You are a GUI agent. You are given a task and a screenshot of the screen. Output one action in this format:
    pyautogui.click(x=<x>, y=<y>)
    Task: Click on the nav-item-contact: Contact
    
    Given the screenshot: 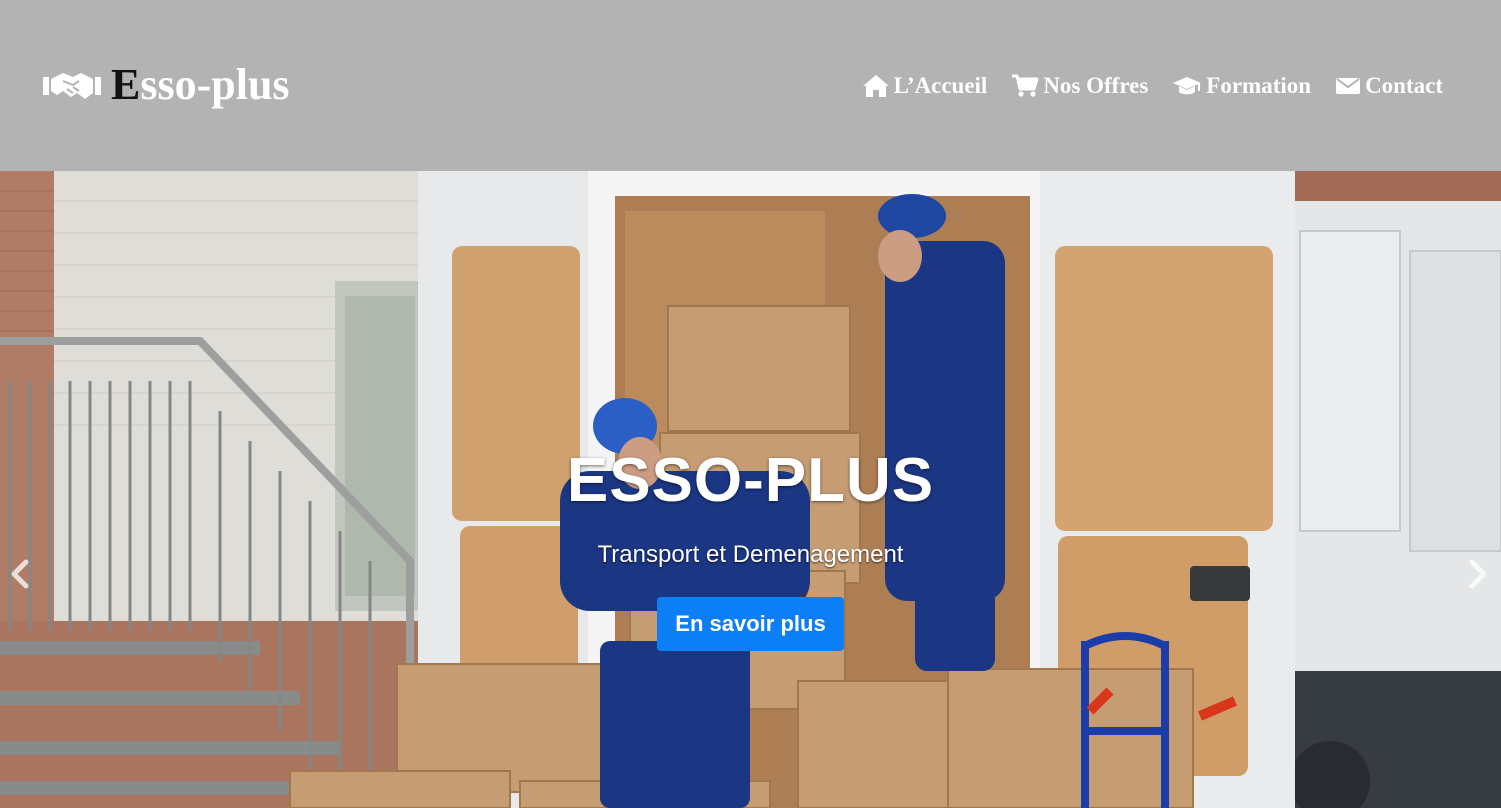 What is the action you would take?
    pyautogui.click(x=1389, y=86)
    